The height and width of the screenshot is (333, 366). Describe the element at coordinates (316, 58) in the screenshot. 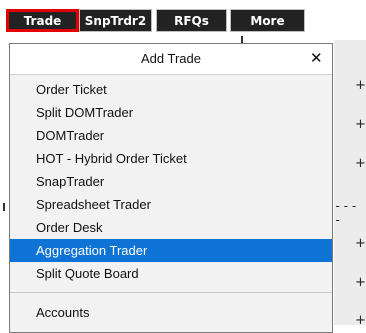

I see `close-icon: ✕` at that location.